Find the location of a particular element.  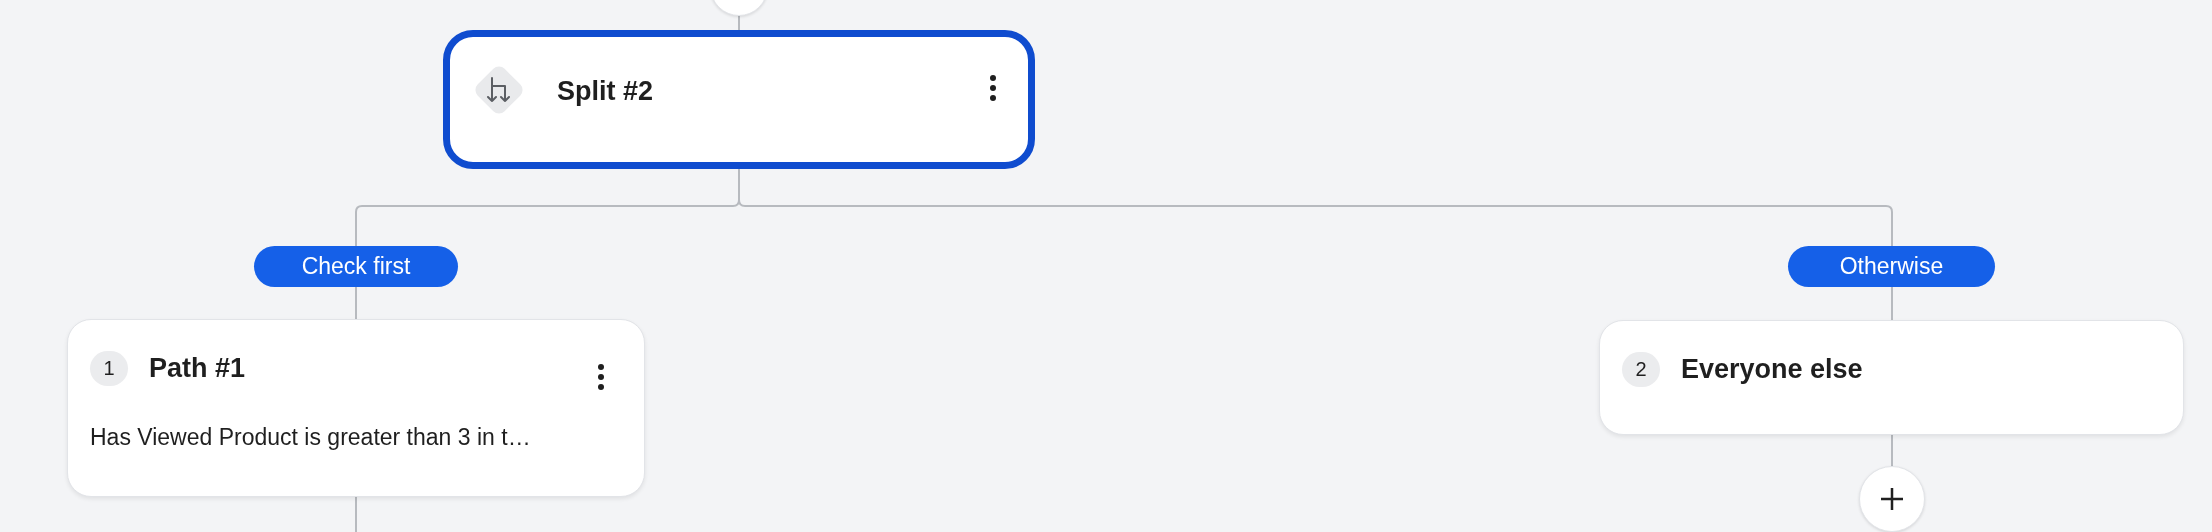

path-title: Path #1 is located at coordinates (197, 368).